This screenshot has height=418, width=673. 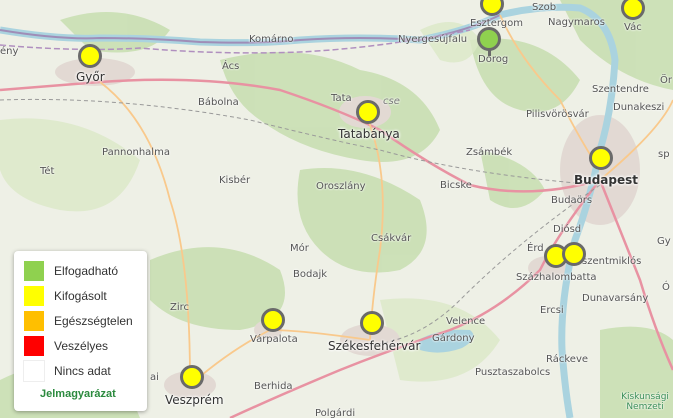 What do you see at coordinates (47, 171) in the screenshot?
I see `place-tet: Tét` at bounding box center [47, 171].